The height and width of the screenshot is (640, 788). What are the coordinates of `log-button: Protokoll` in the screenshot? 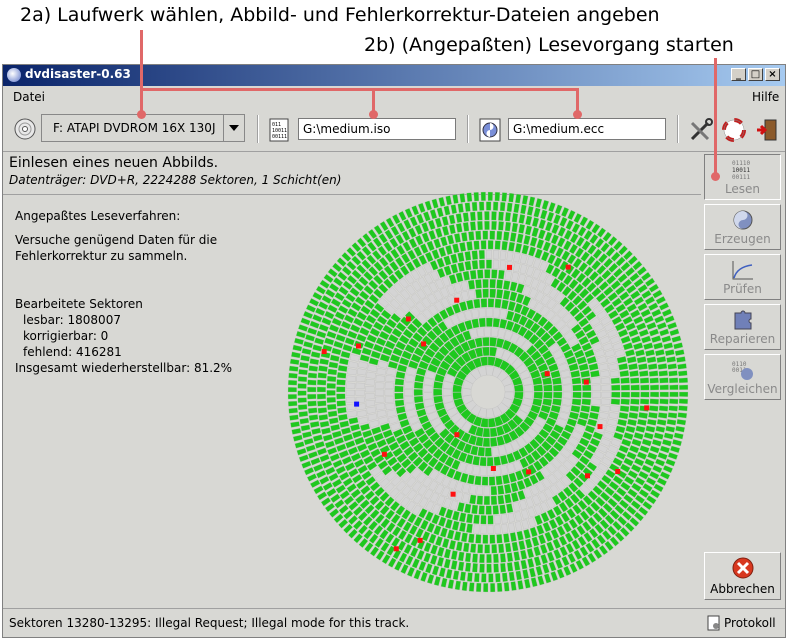 It's located at (742, 623).